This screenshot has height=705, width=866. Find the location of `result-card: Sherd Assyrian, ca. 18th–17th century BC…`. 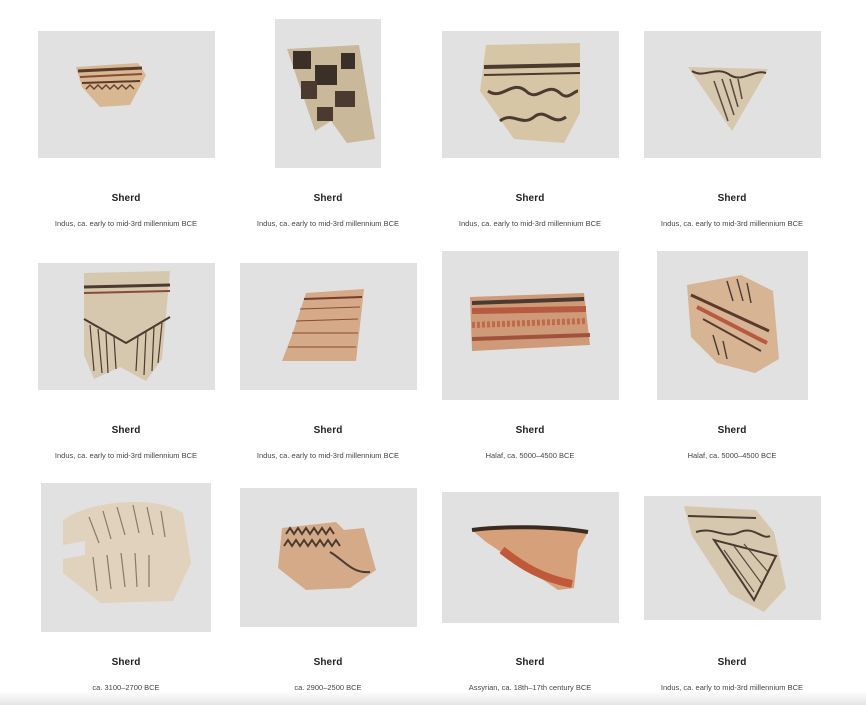

result-card: Sherd Assyrian, ca. 18th–17th century BC… is located at coordinates (530, 597).